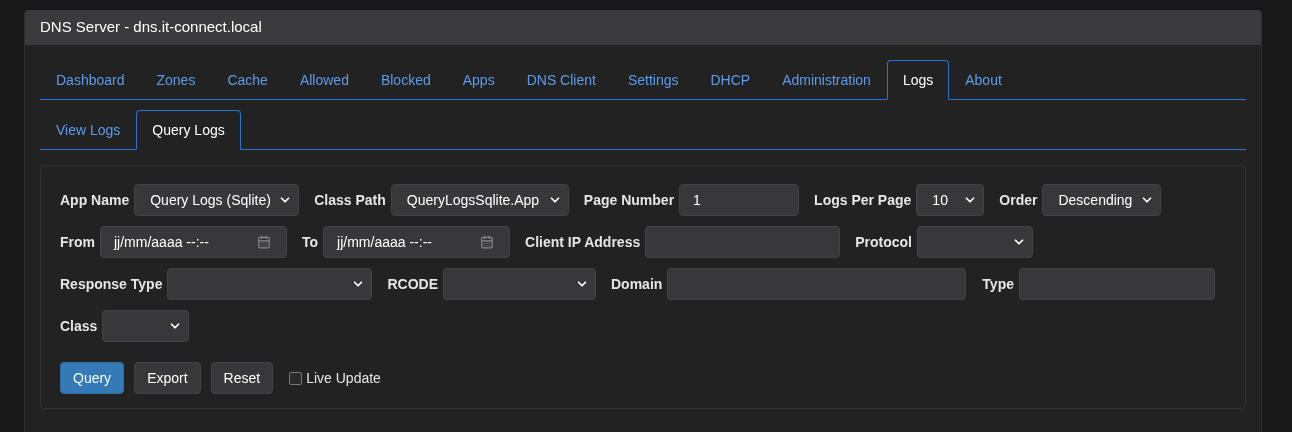 This screenshot has width=1292, height=432. Describe the element at coordinates (188, 130) in the screenshot. I see `tab: Query Logs` at that location.